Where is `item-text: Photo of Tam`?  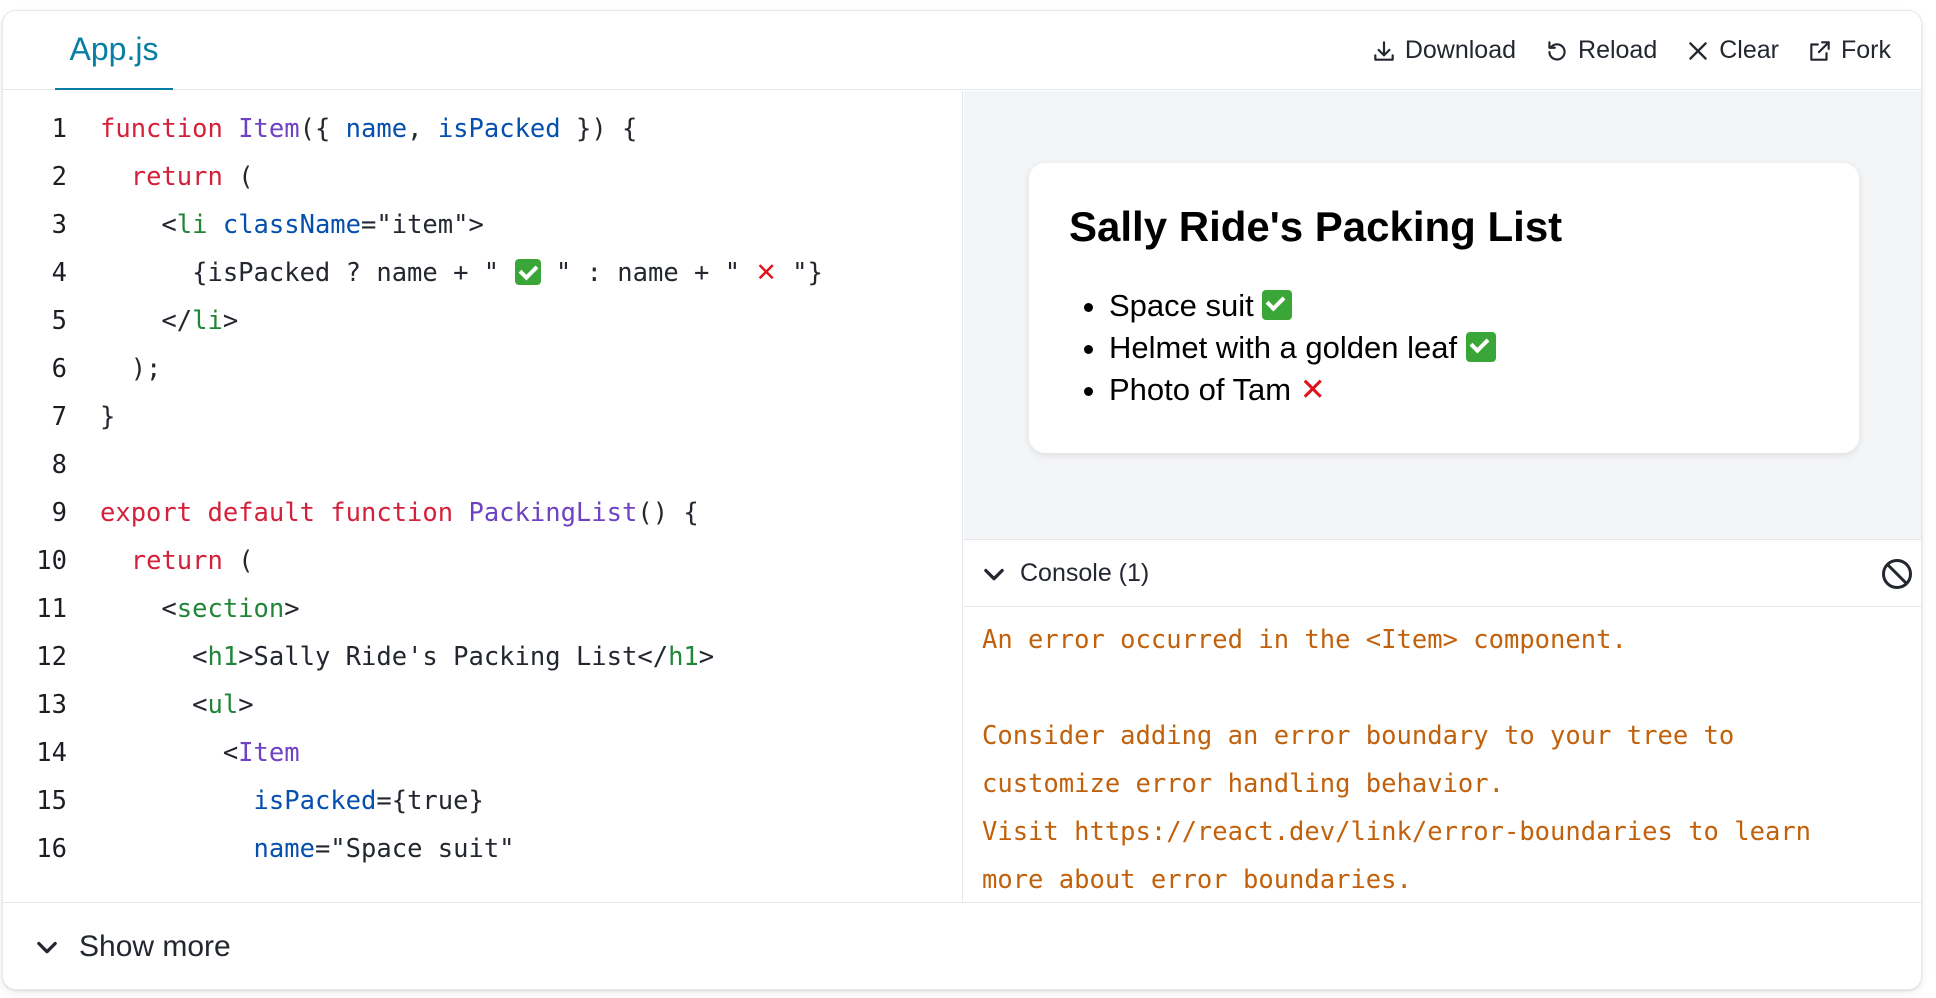
item-text: Photo of Tam is located at coordinates (1200, 389).